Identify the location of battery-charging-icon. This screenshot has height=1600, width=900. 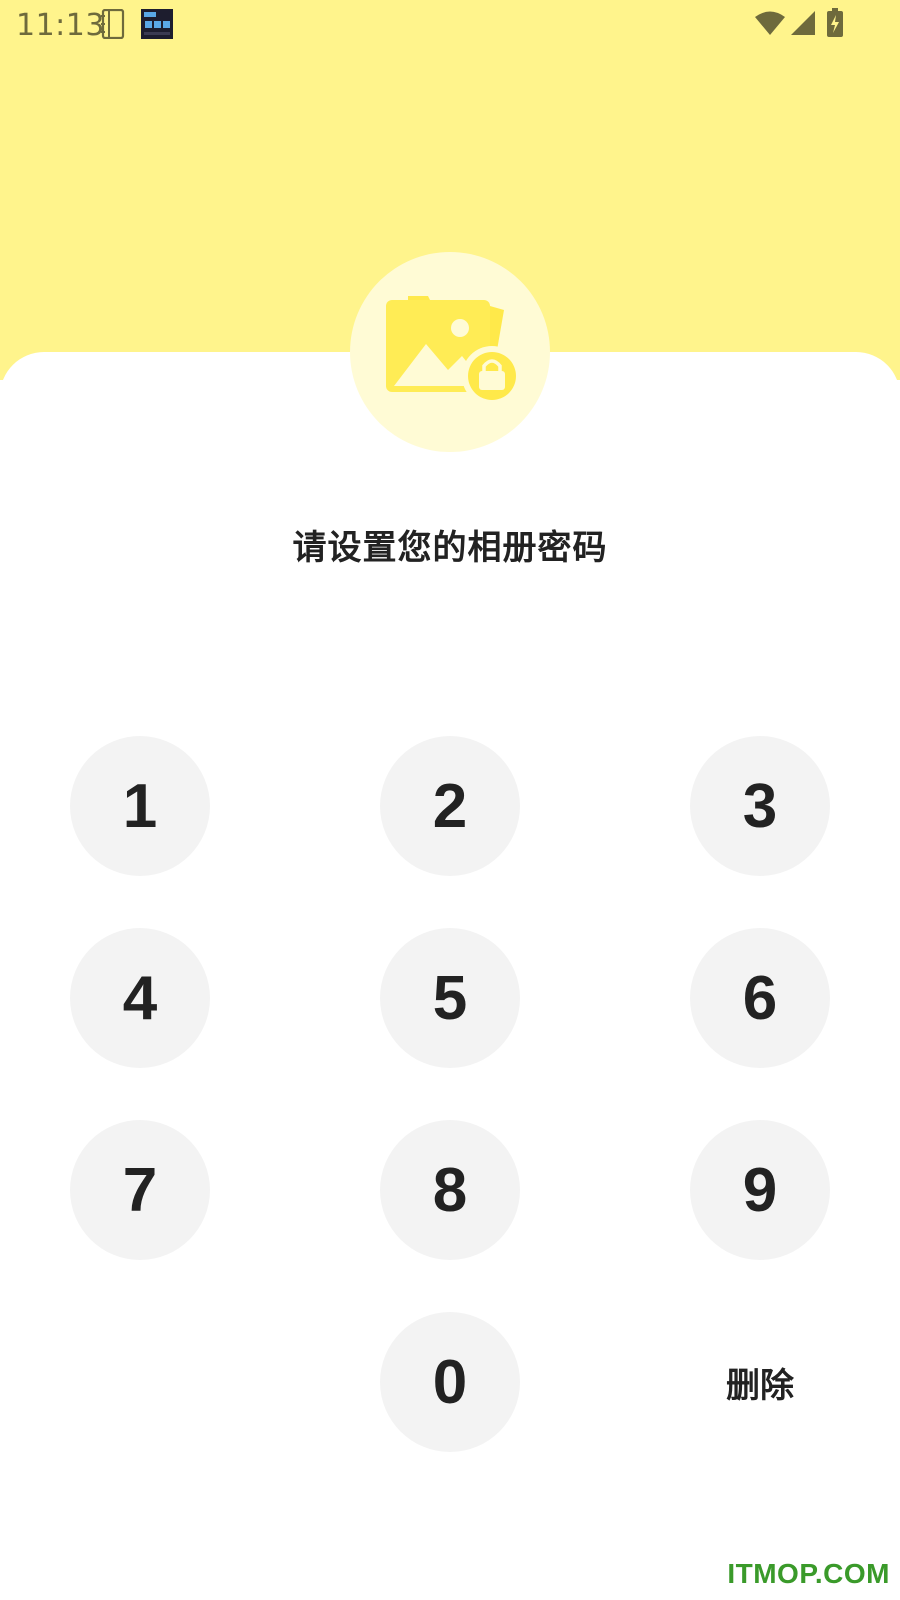
(835, 22).